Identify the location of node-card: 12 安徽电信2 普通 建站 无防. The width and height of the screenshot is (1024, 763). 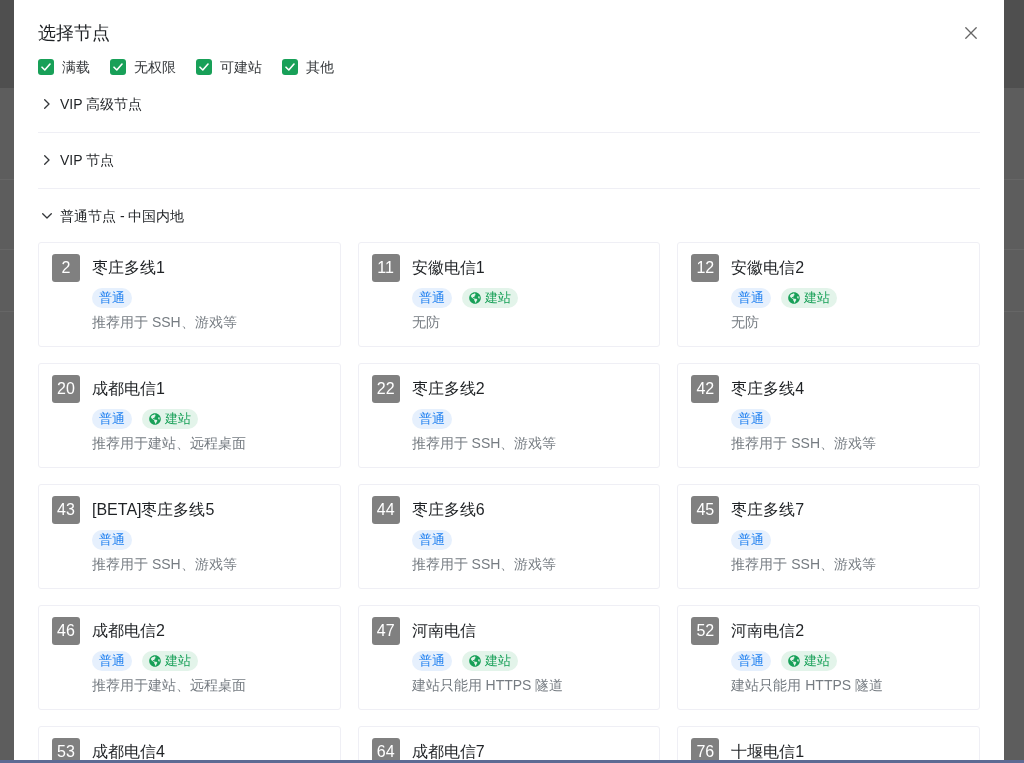
(828, 294).